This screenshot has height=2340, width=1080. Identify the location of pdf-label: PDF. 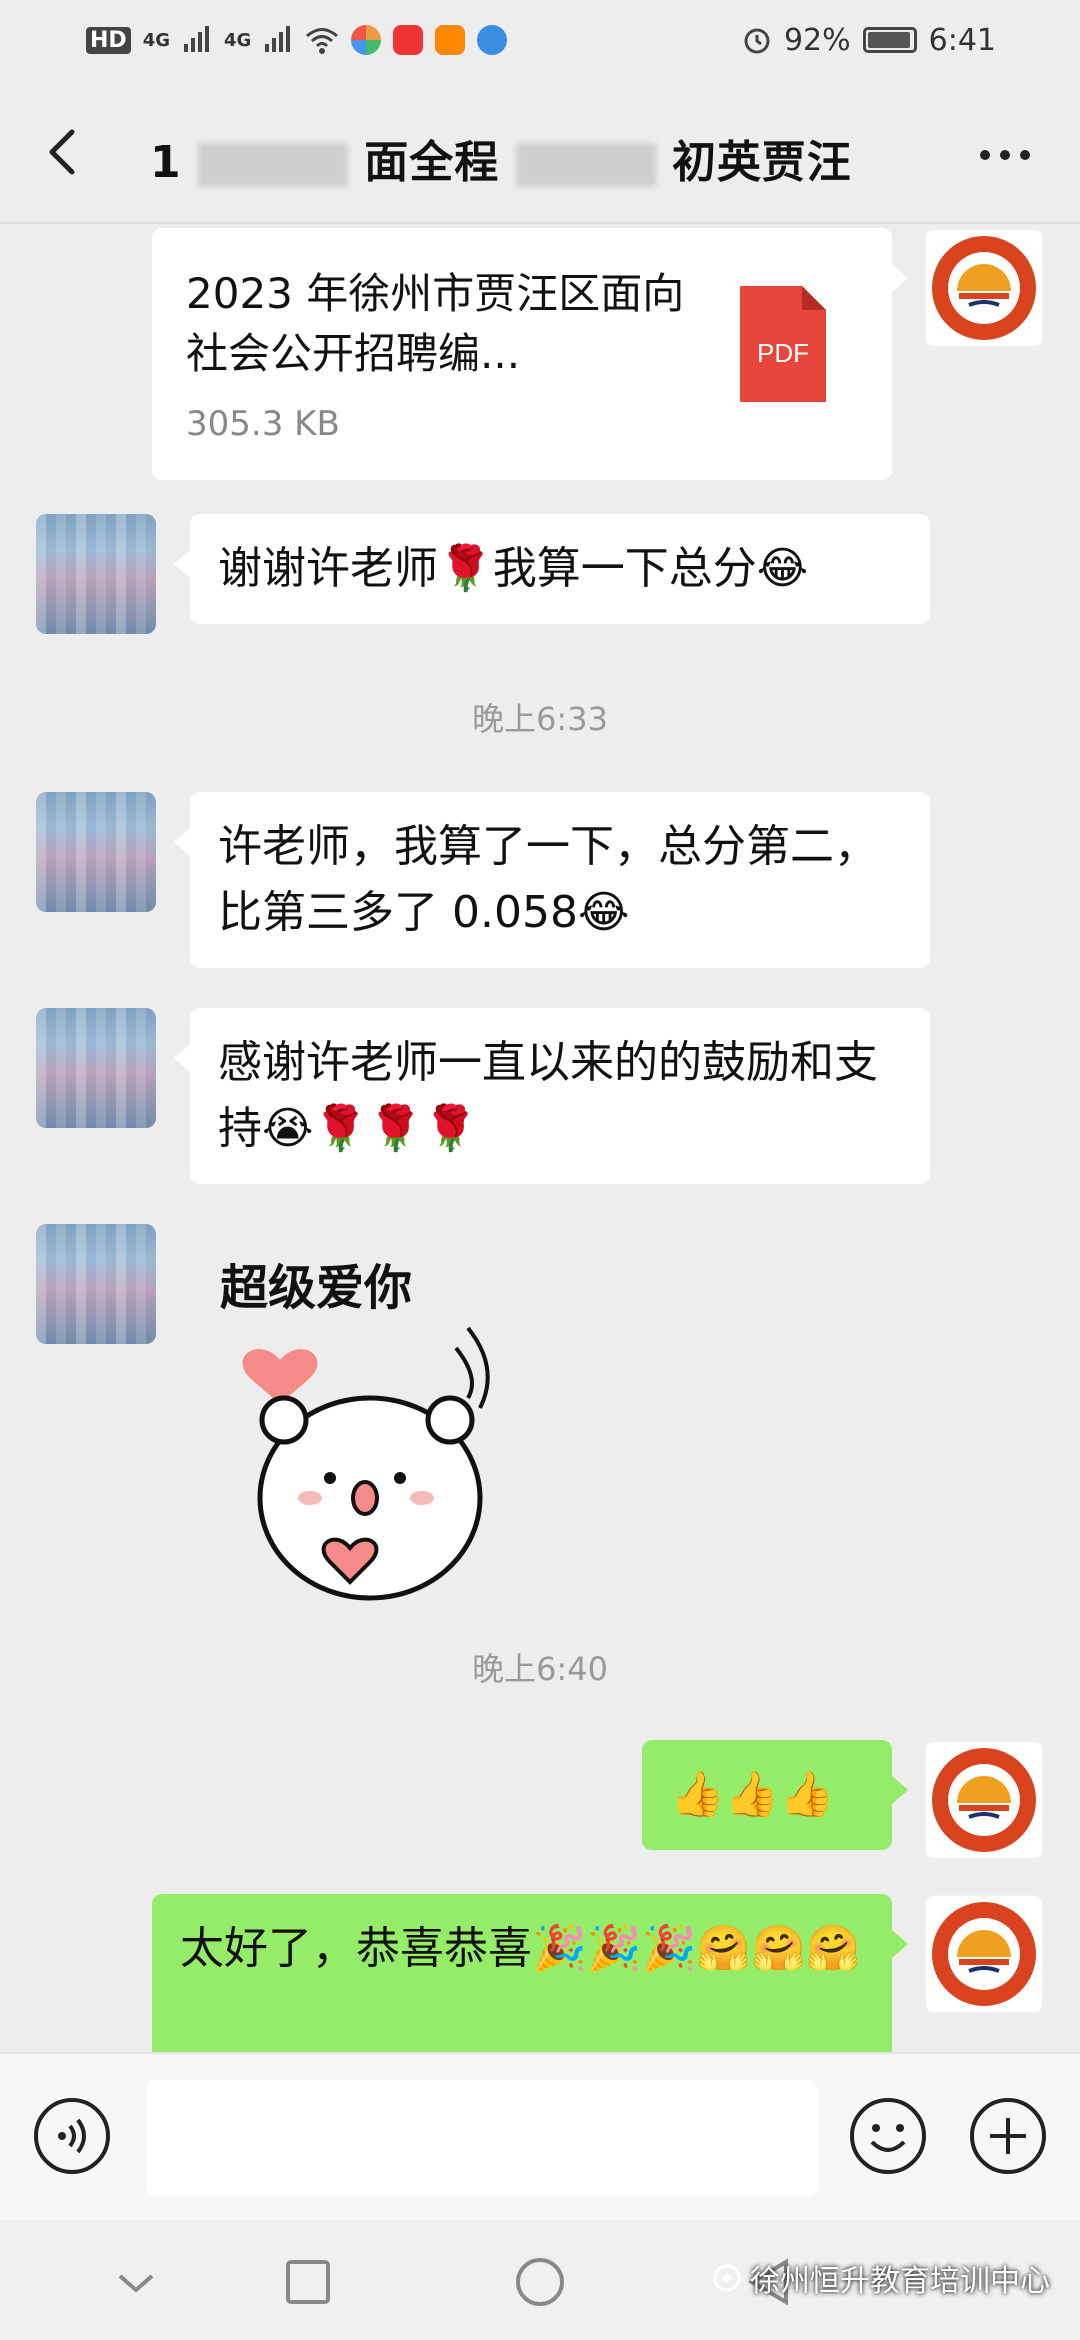
(783, 353).